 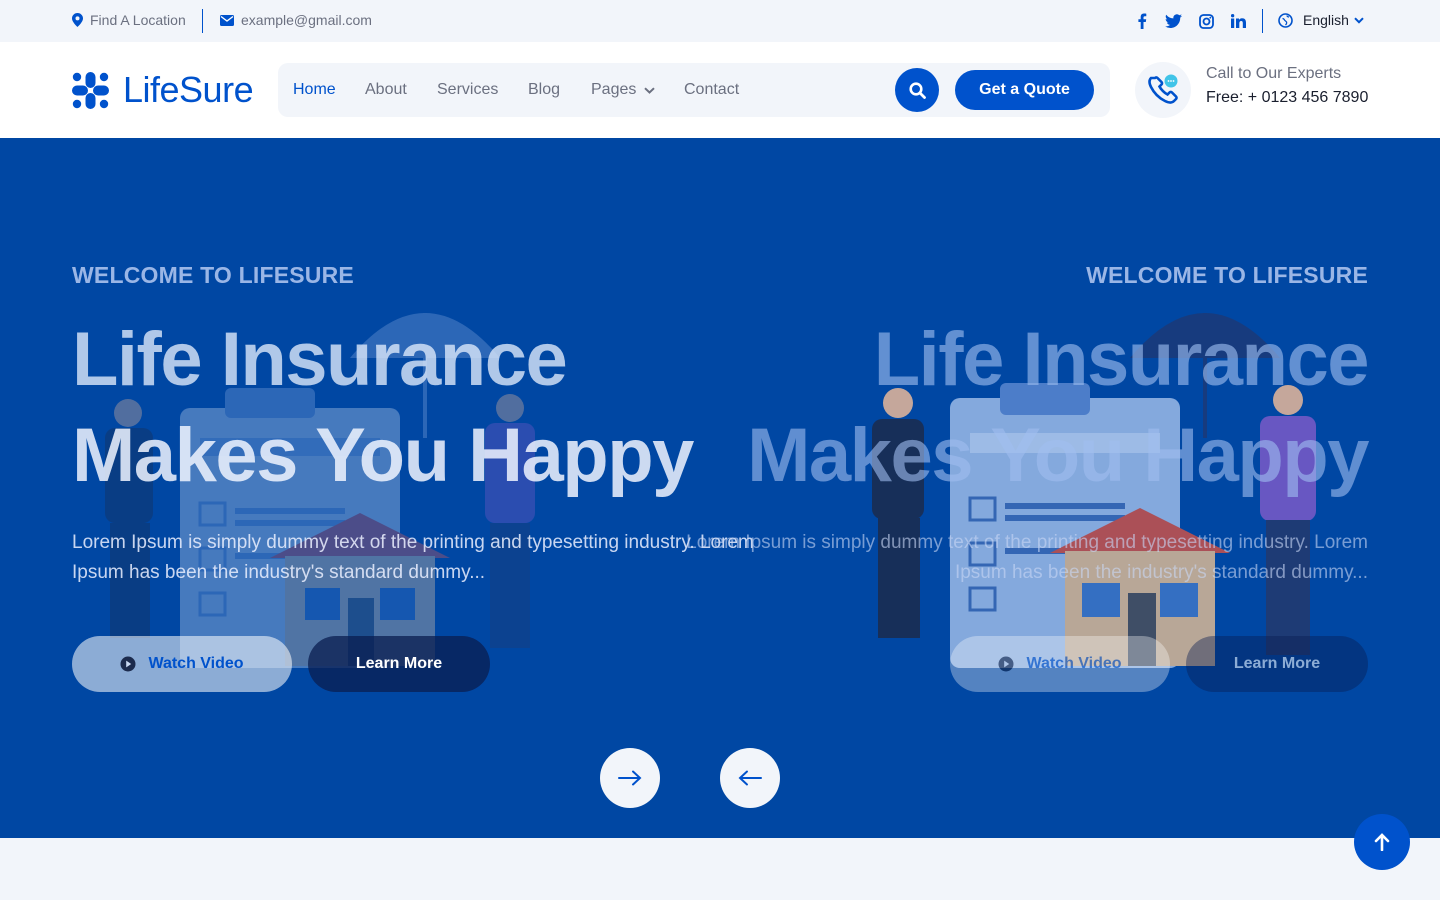 What do you see at coordinates (1274, 73) in the screenshot?
I see `call-experts-label: Call to Our Experts` at bounding box center [1274, 73].